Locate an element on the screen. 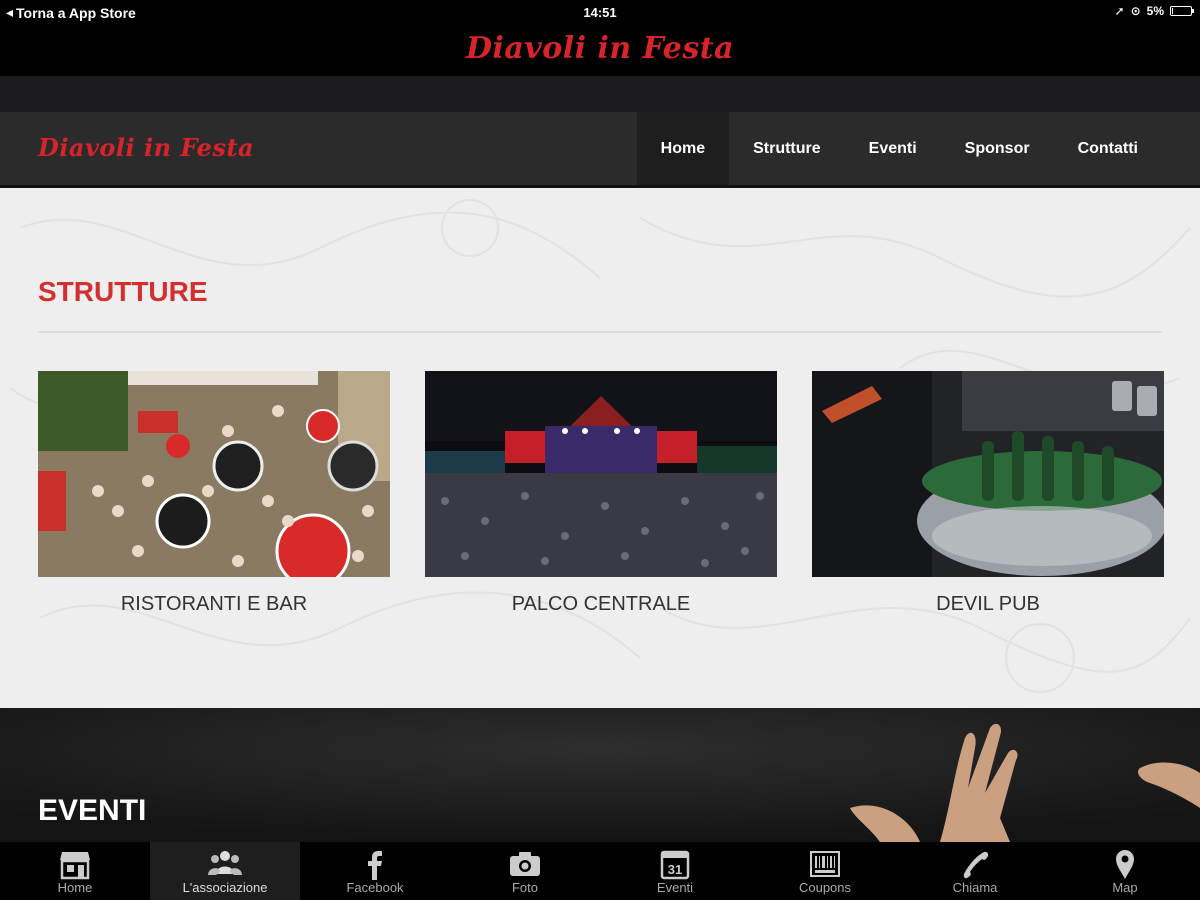 This screenshot has height=900, width=1200. eventi-section: EVENTI is located at coordinates (600, 775).